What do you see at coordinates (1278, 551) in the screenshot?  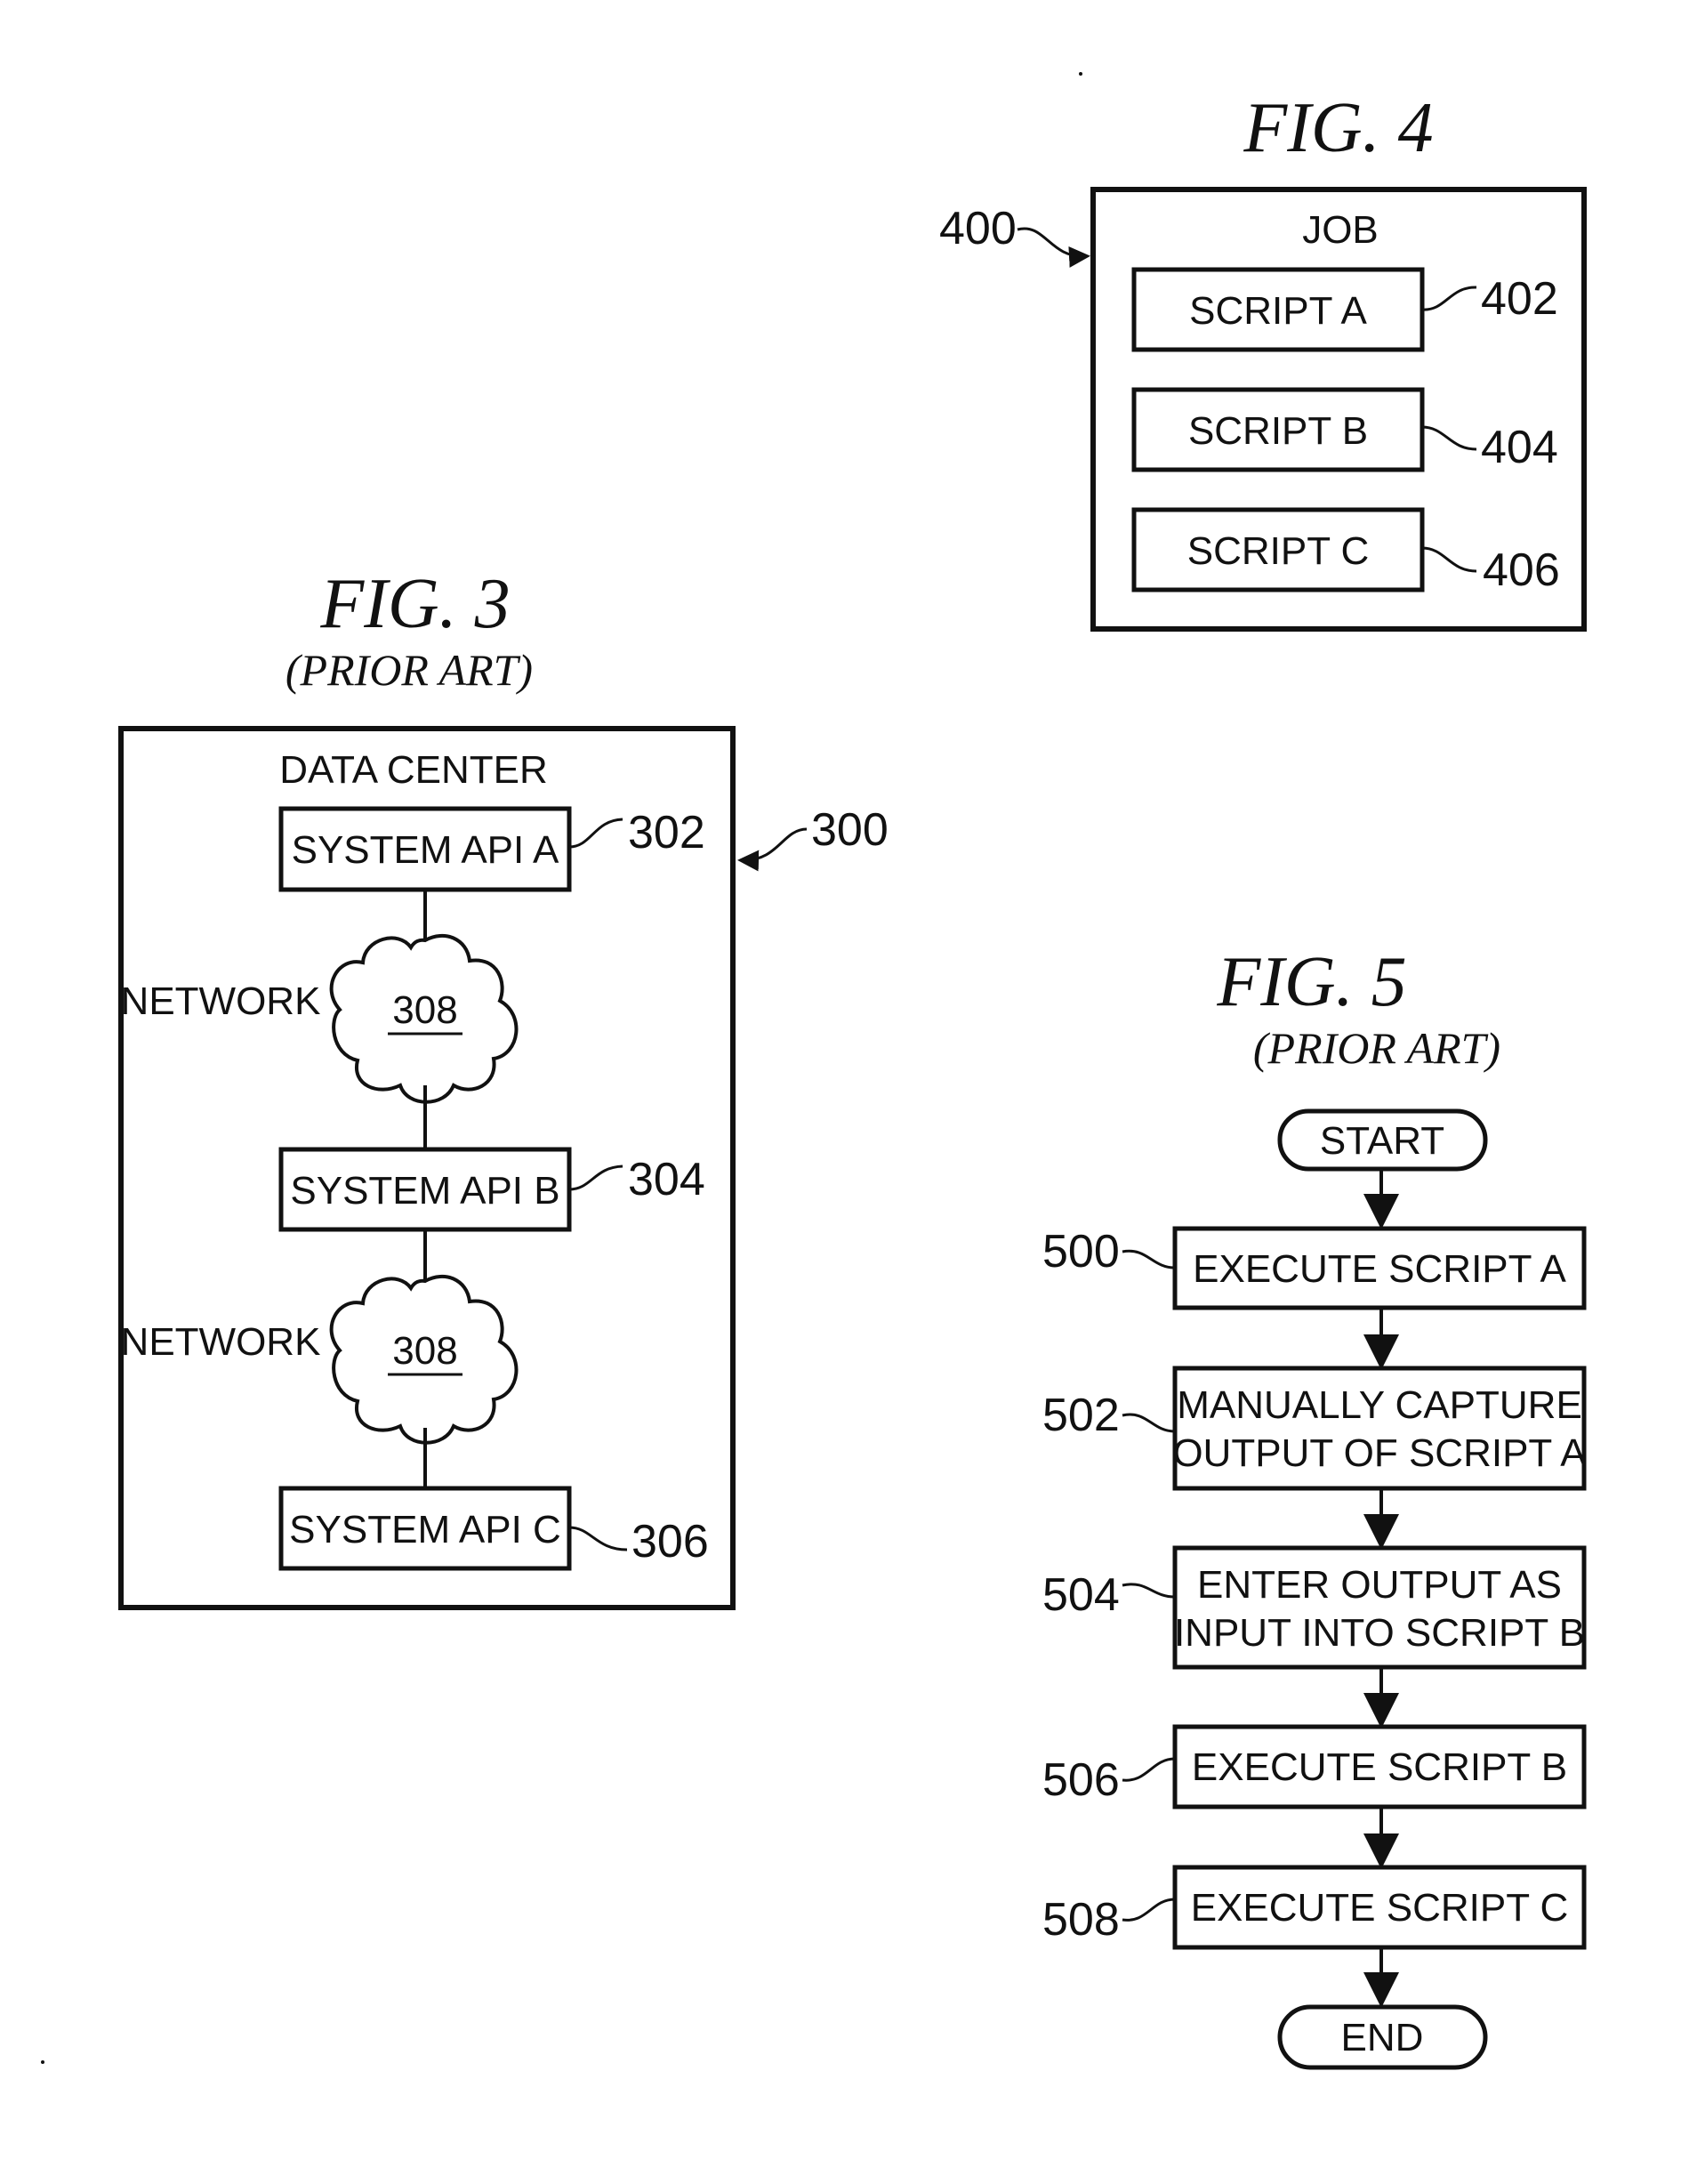 I see `script-c-label: SCRIPT C` at bounding box center [1278, 551].